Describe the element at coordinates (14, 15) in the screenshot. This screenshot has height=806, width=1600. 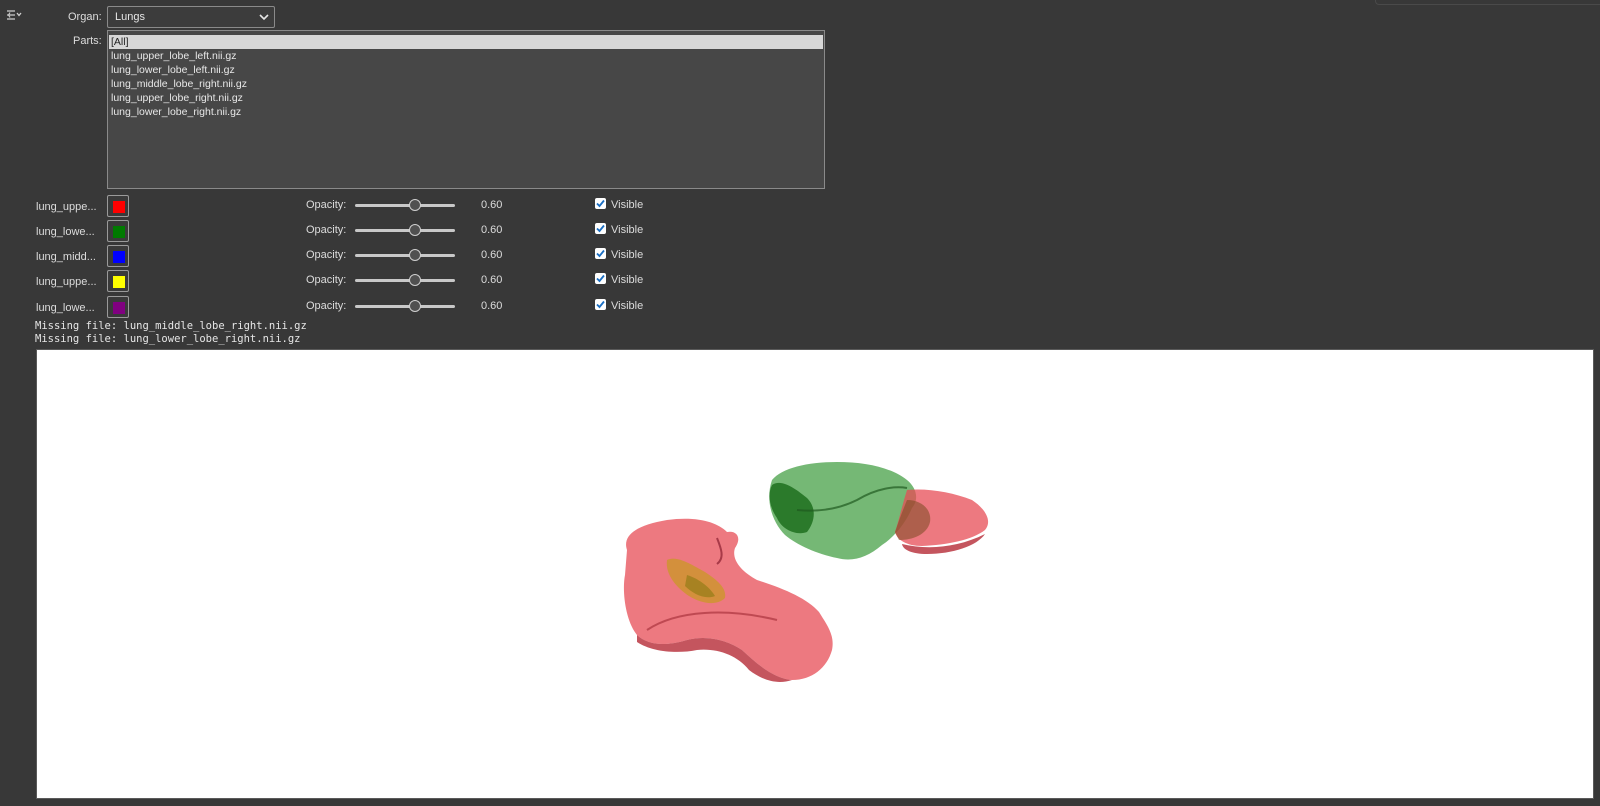
I see `collapse-panel-icon` at that location.